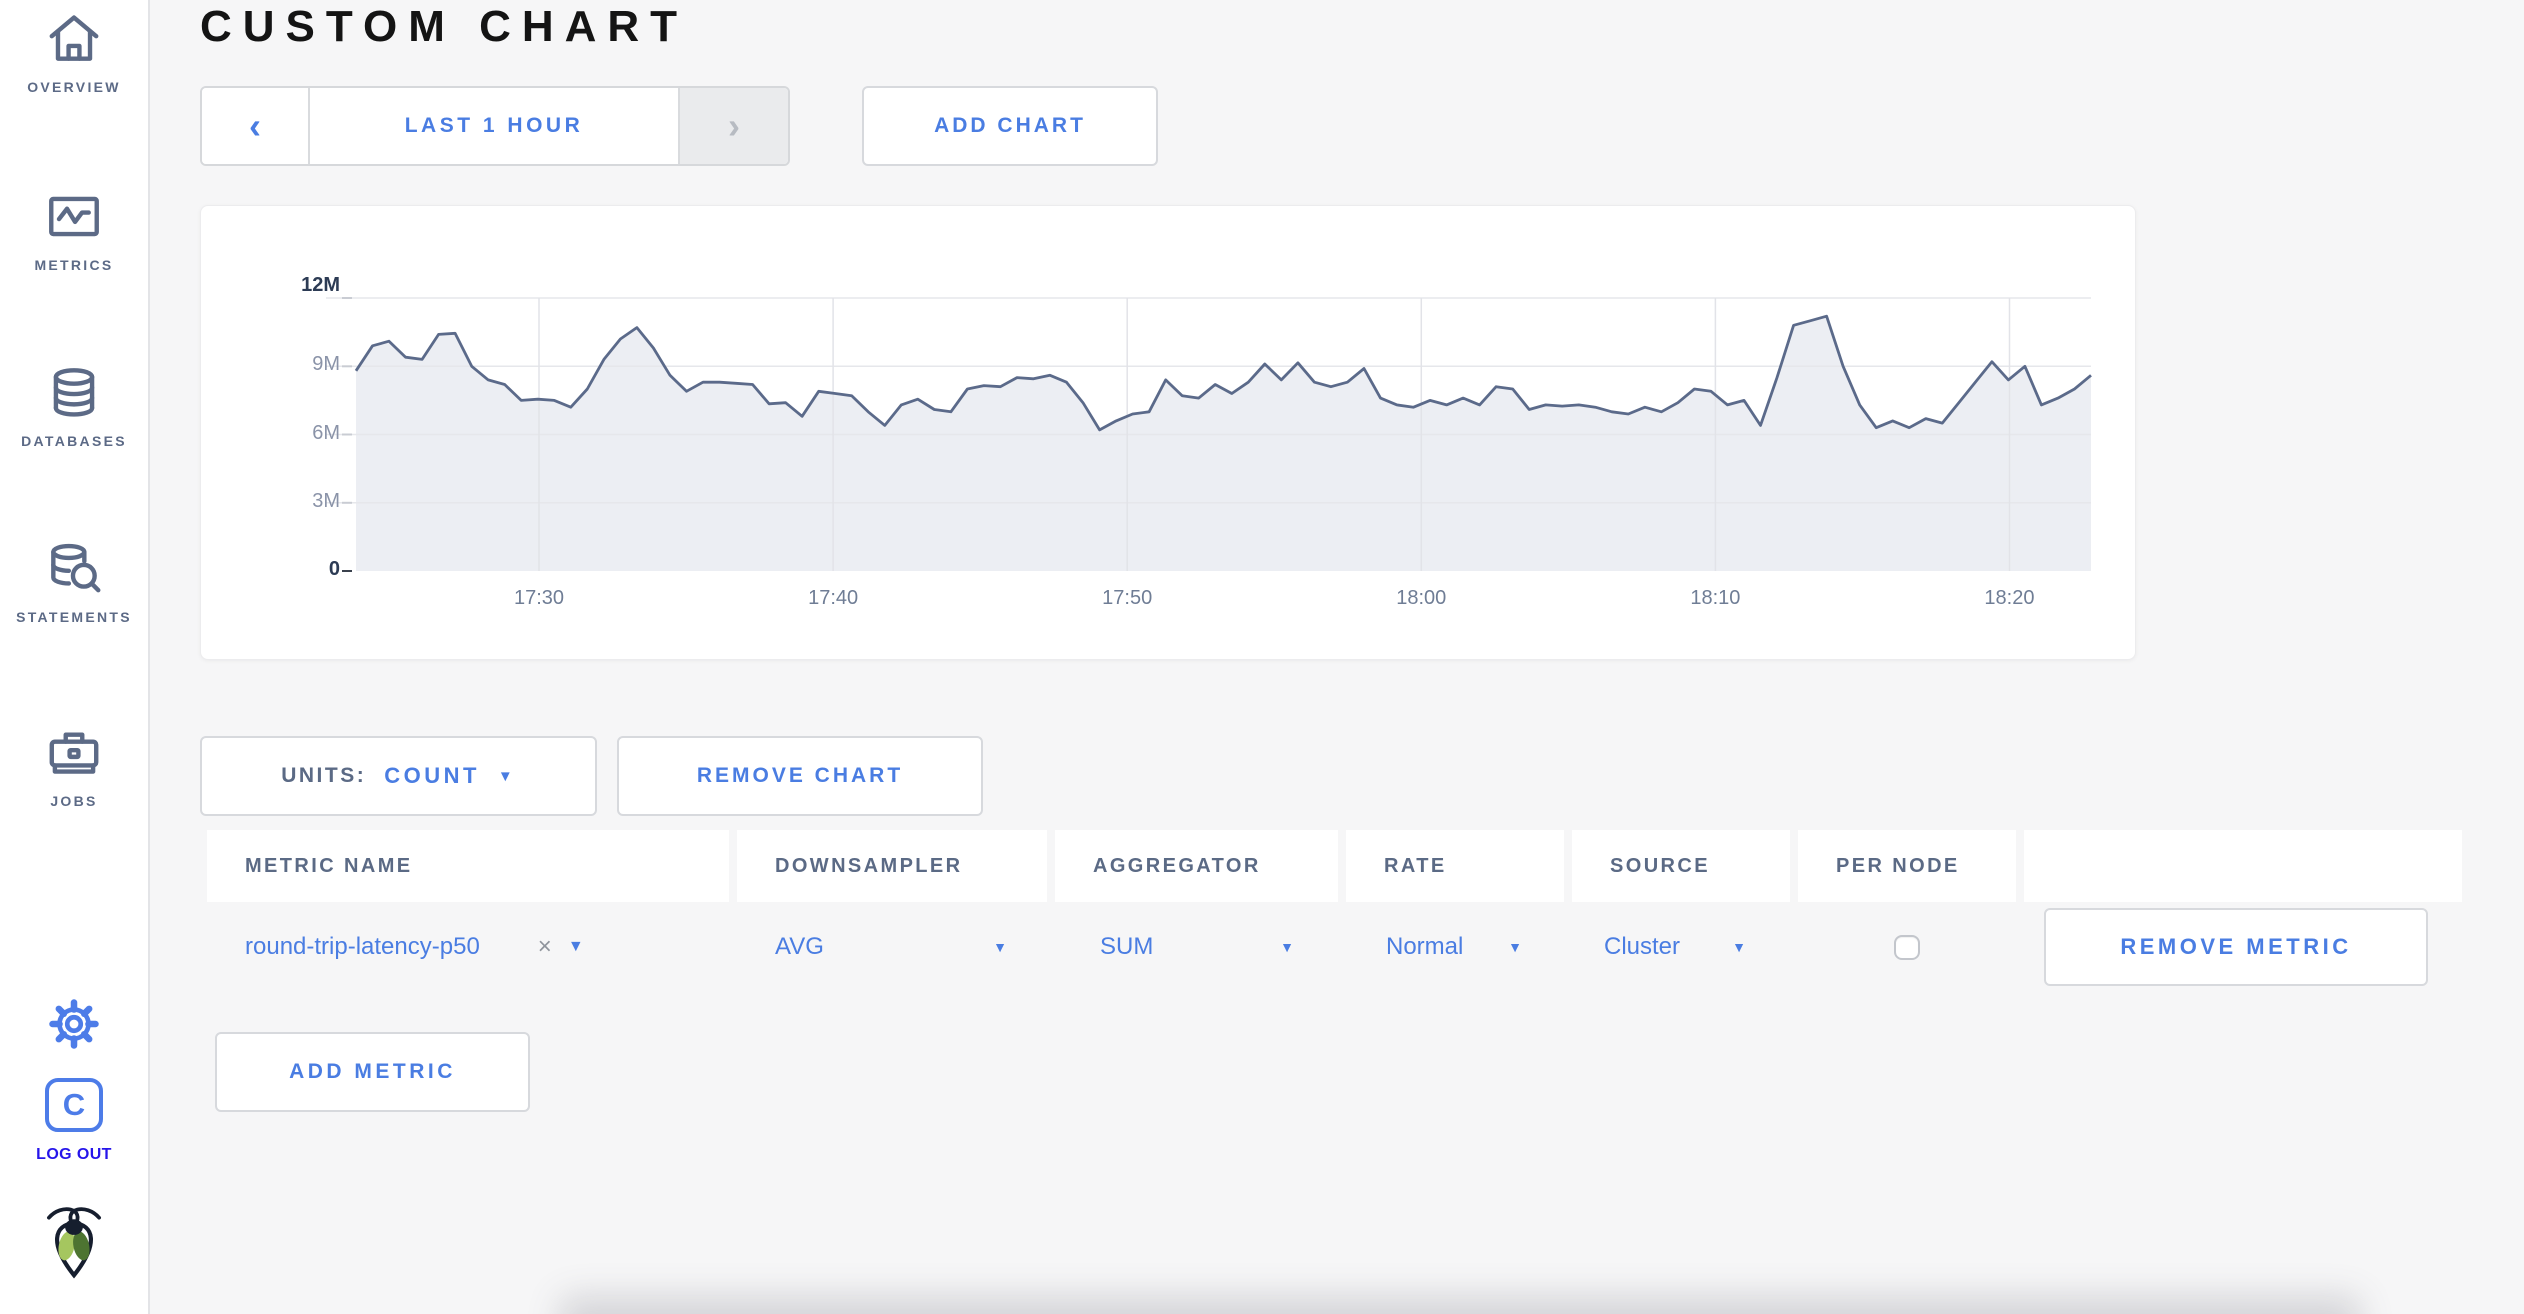  I want to click on sidebar-item-databases: DATABASES, so click(74, 405).